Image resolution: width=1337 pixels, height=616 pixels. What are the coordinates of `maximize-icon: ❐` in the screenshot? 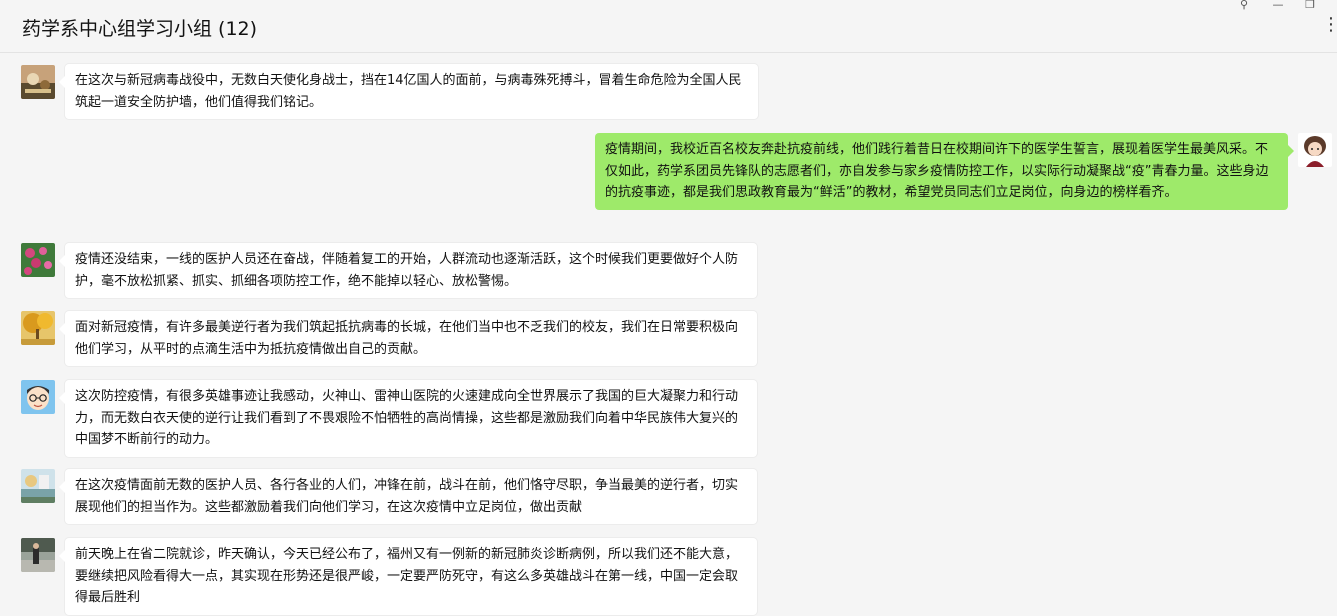 It's located at (1310, 6).